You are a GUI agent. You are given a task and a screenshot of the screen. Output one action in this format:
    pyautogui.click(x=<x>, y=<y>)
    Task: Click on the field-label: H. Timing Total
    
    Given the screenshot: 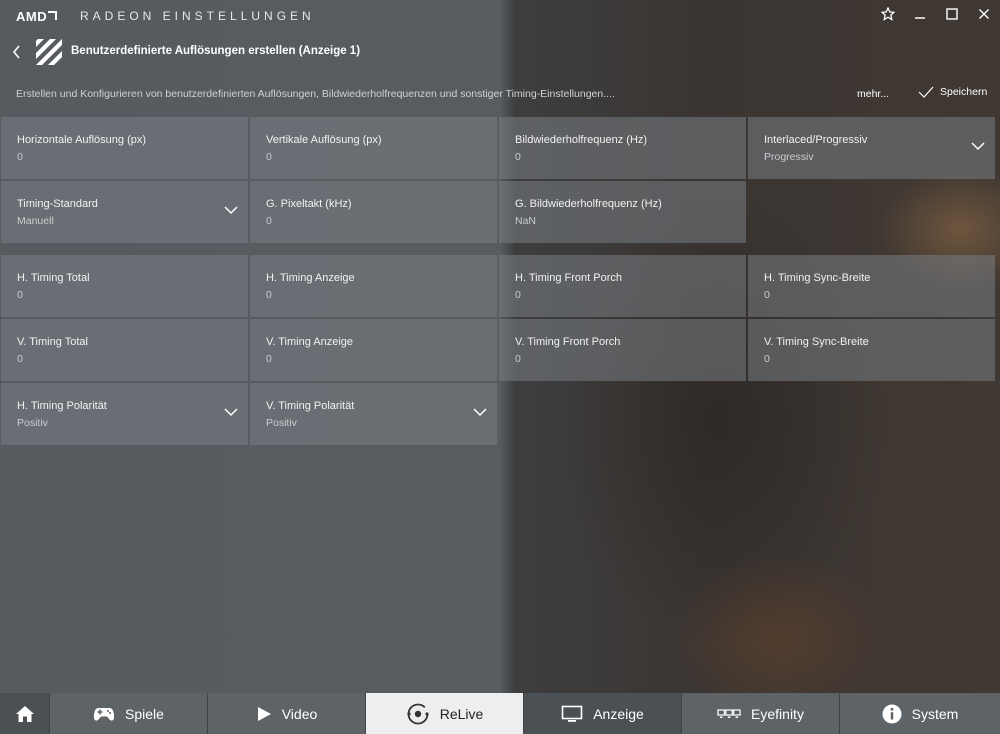 What is the action you would take?
    pyautogui.click(x=53, y=278)
    